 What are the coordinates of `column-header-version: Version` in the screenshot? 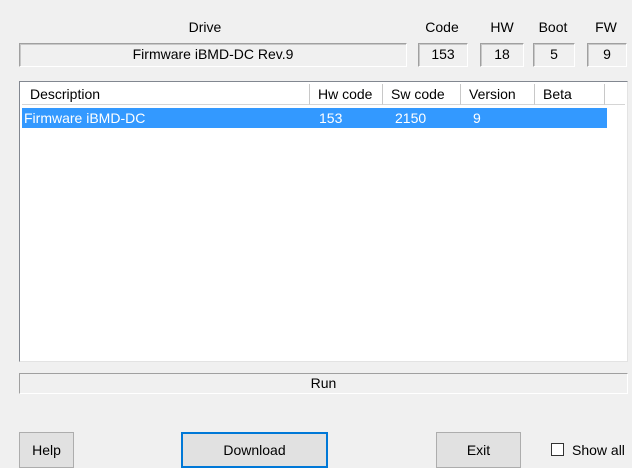 It's located at (498, 94).